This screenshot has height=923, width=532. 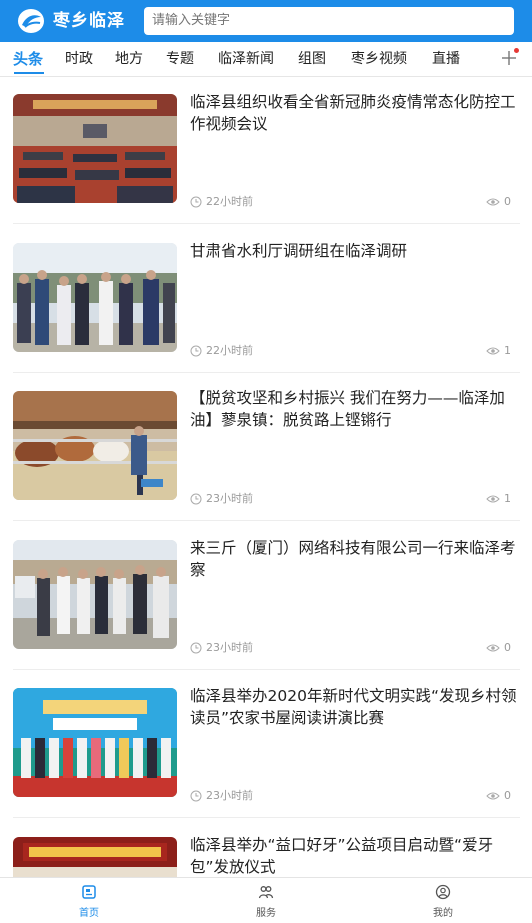 What do you see at coordinates (355, 559) in the screenshot?
I see `article-title: 来三斤（厦门）网络科技有限公司一行来临泽考察` at bounding box center [355, 559].